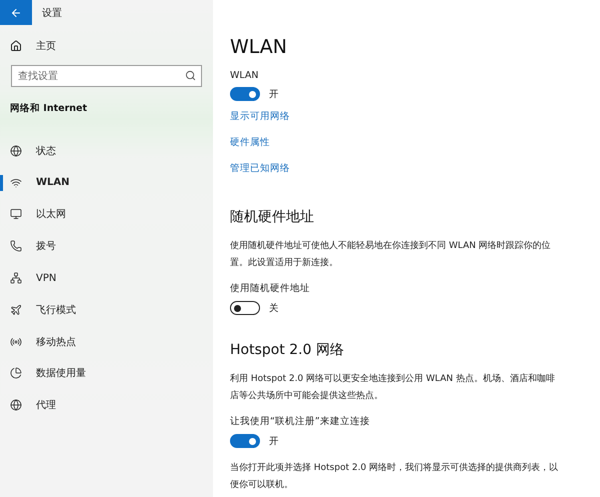  What do you see at coordinates (244, 75) in the screenshot?
I see `toggle-label: WLAN` at bounding box center [244, 75].